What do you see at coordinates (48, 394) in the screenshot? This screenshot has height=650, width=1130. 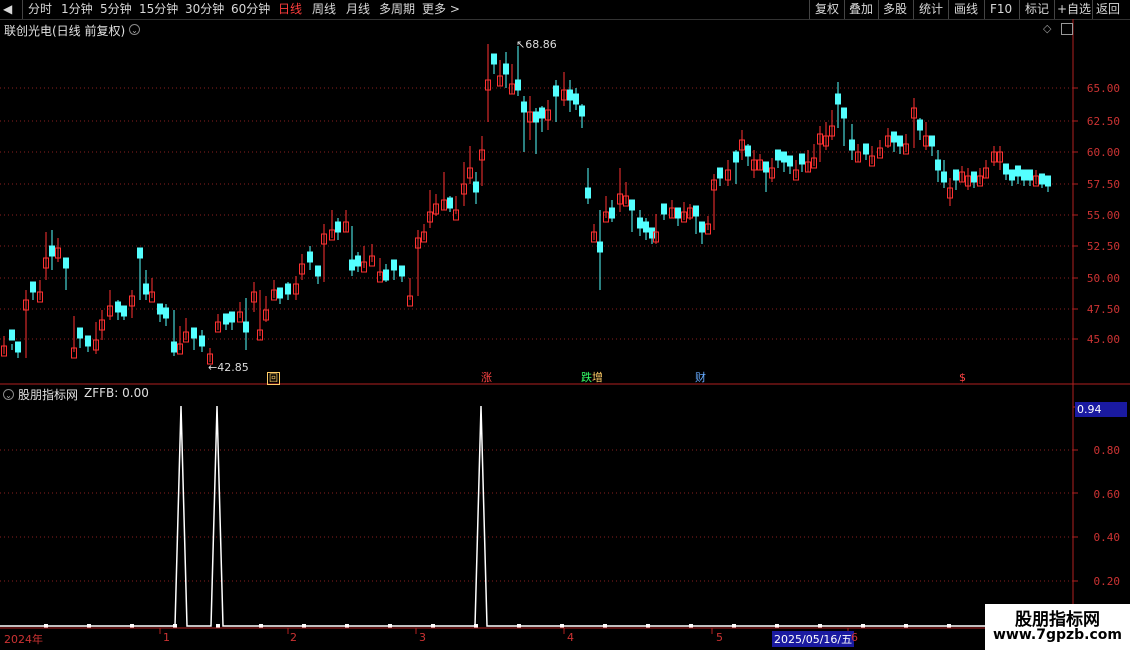 I see `indicator-title: 股朋指标网` at bounding box center [48, 394].